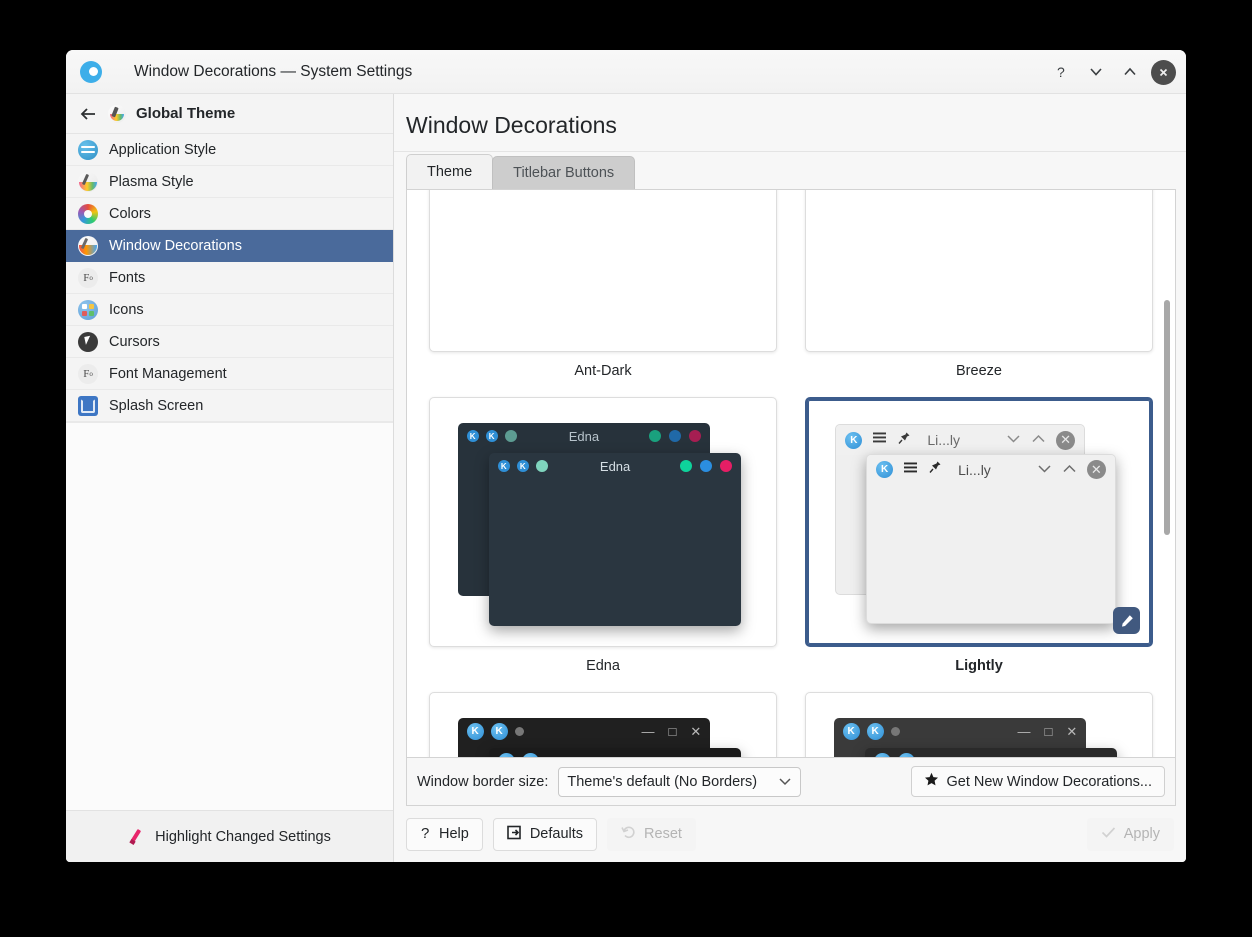  What do you see at coordinates (979, 522) in the screenshot?
I see `theme-preview-lightly: Li...ly ✕` at bounding box center [979, 522].